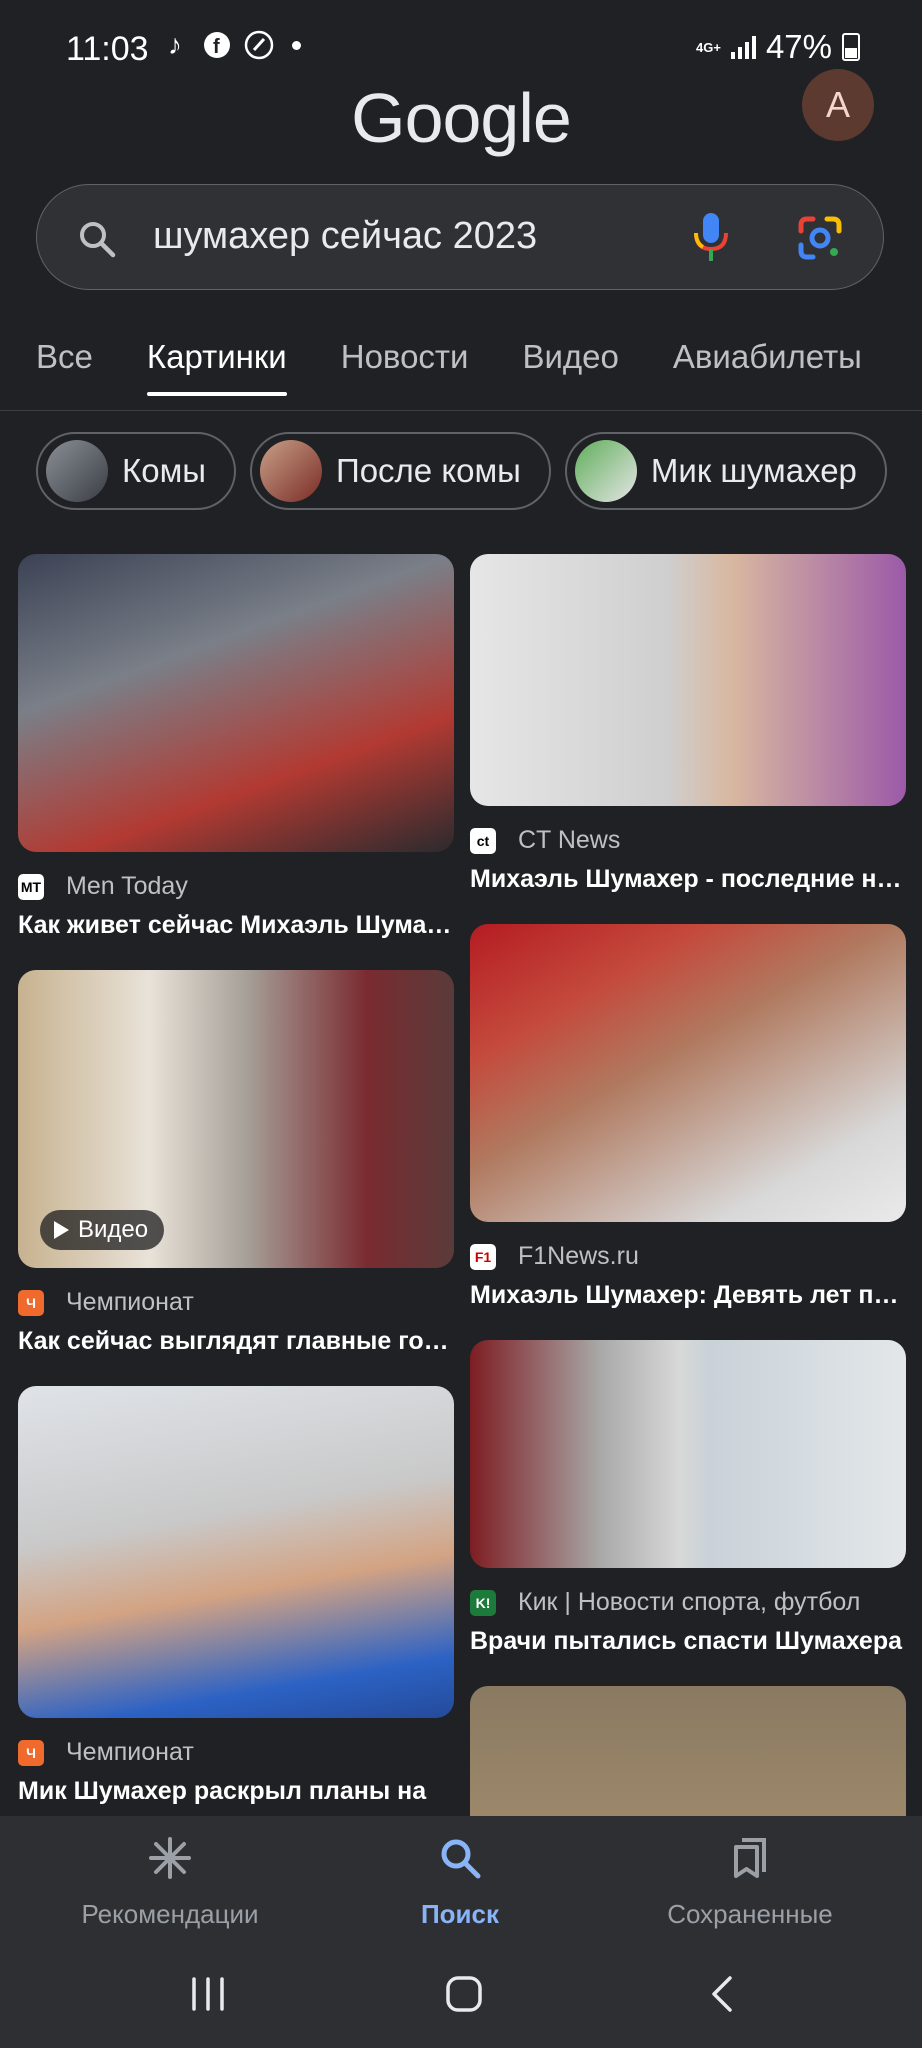 The height and width of the screenshot is (2048, 922). Describe the element at coordinates (428, 470) in the screenshot. I see `chip-label: После комы` at that location.